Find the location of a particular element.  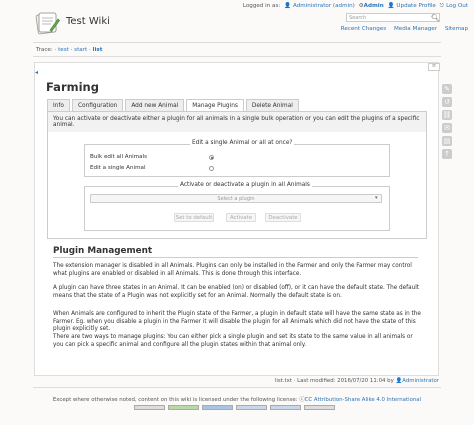

single-edit-radio is located at coordinates (211, 168).